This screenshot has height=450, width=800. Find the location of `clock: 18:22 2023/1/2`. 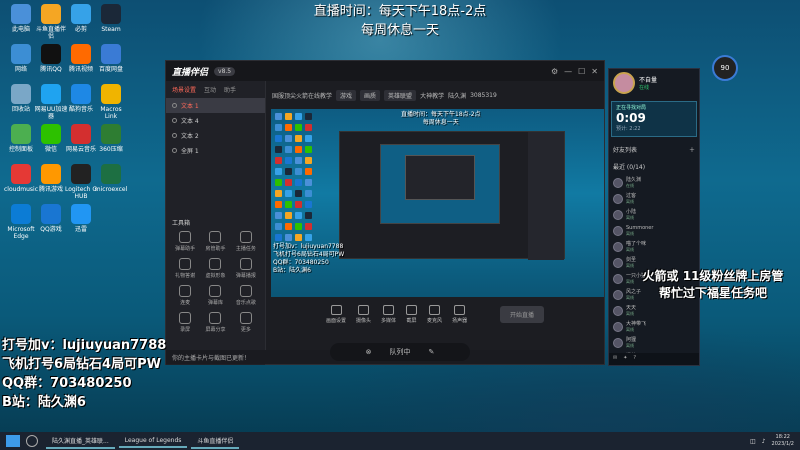

clock: 18:22 2023/1/2 is located at coordinates (783, 441).